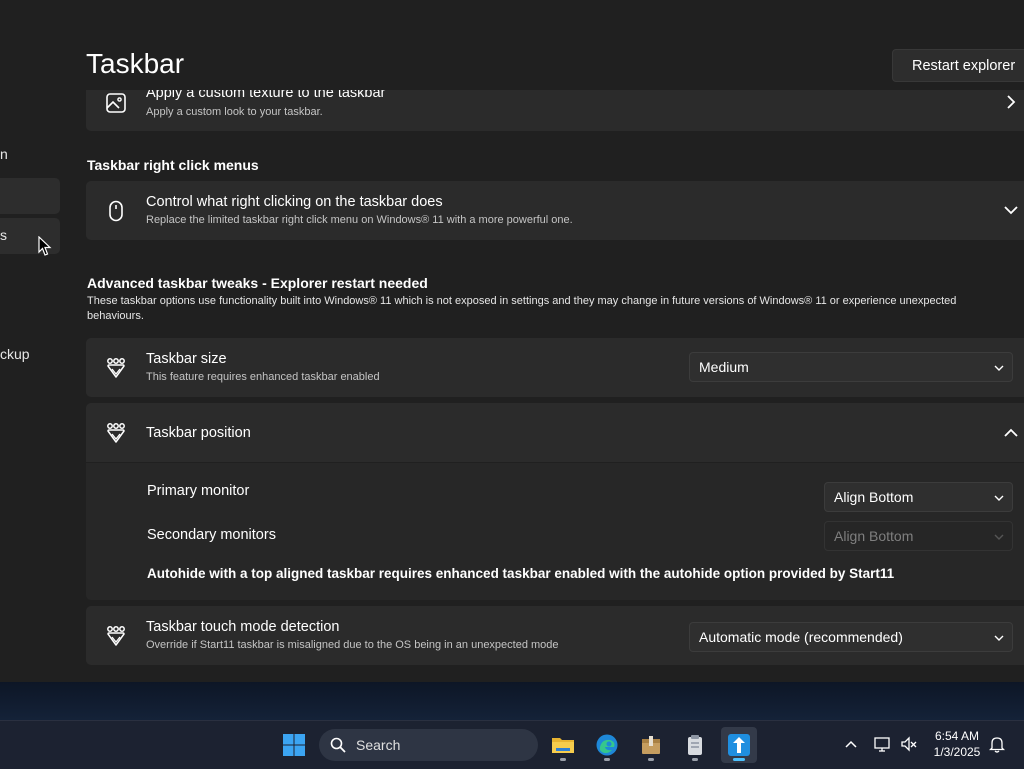  I want to click on primary-monitor-label: Primary monitor, so click(198, 491).